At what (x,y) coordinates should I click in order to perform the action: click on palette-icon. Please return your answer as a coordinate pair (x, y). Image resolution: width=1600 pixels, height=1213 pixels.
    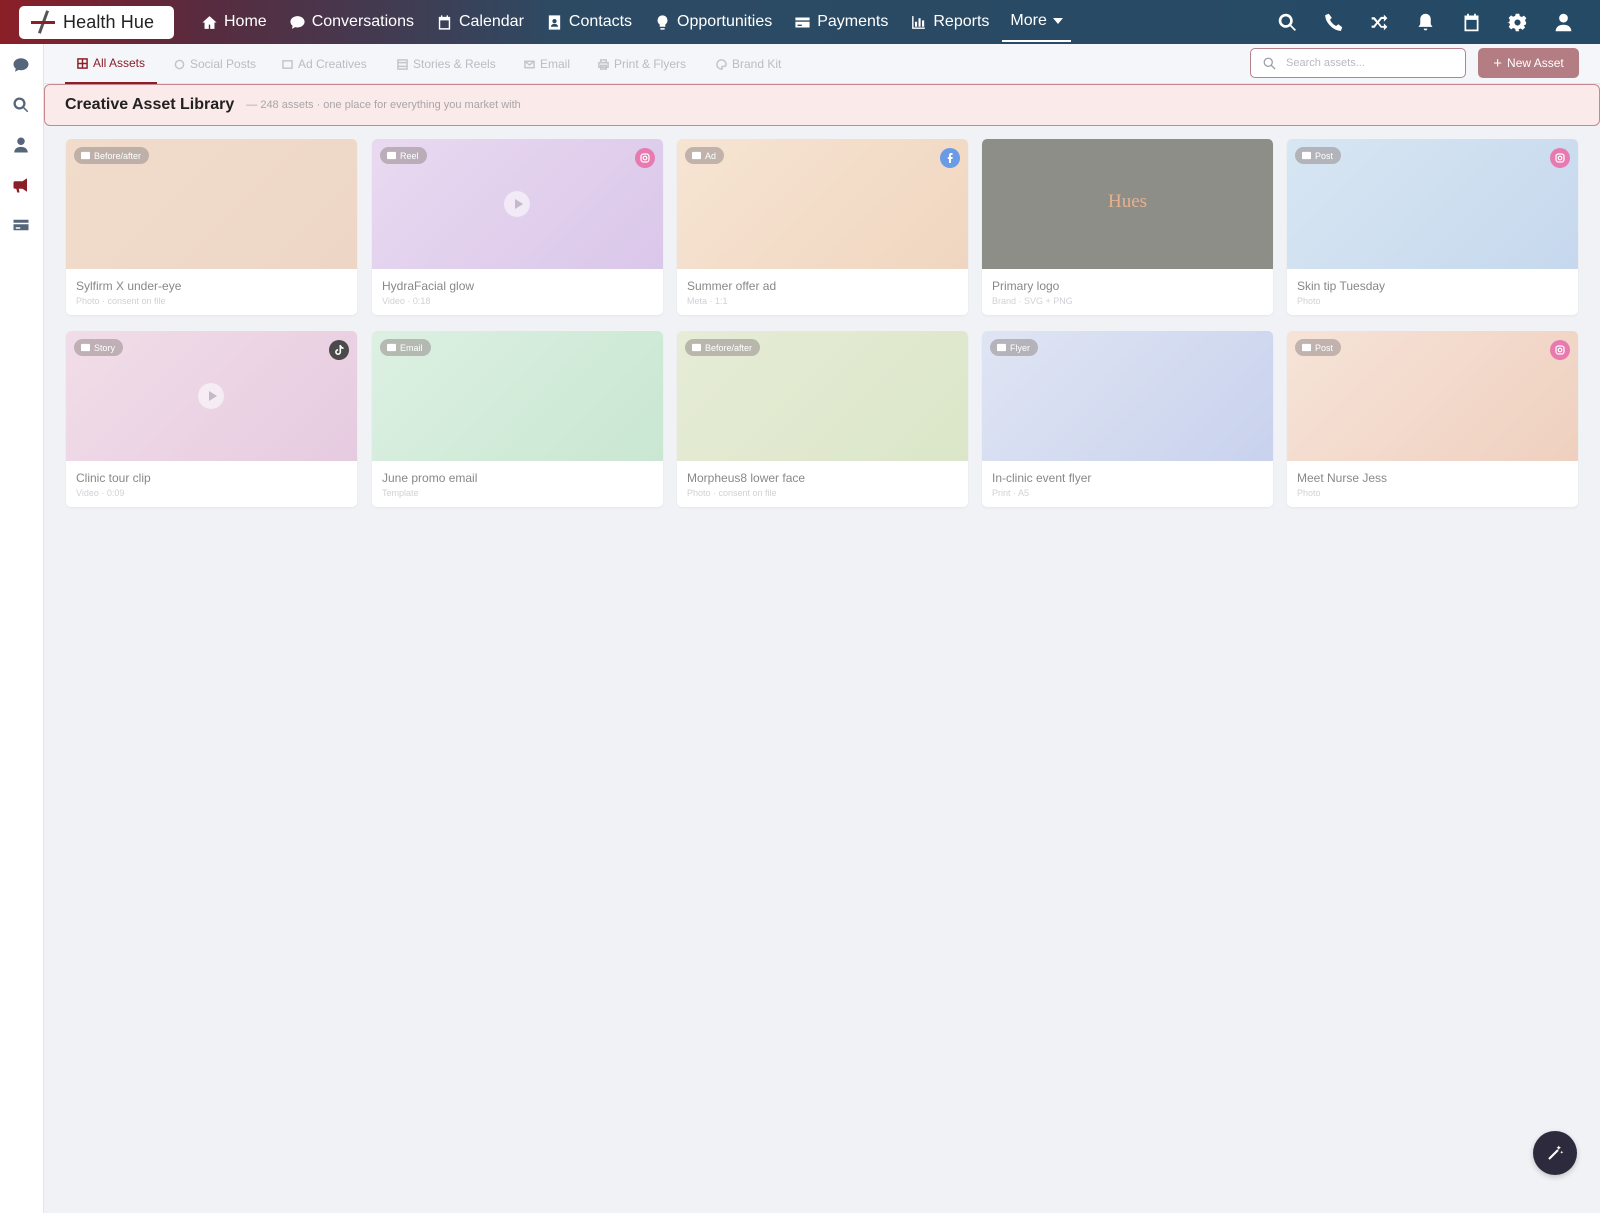
    Looking at the image, I should click on (721, 64).